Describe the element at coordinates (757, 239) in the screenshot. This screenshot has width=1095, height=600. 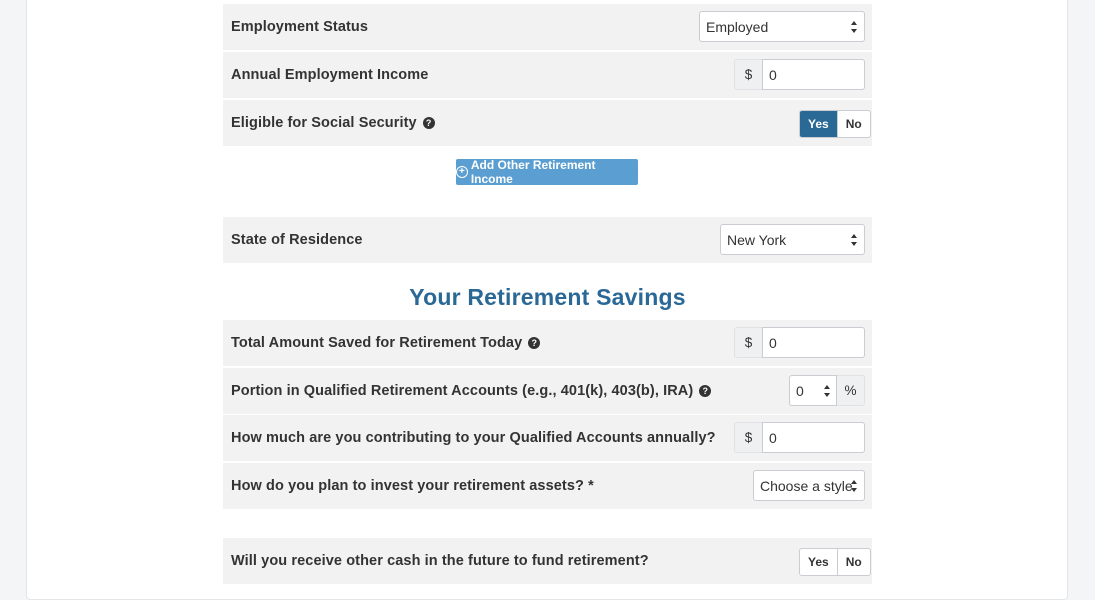
I see `state-of-residence-value: New York` at that location.